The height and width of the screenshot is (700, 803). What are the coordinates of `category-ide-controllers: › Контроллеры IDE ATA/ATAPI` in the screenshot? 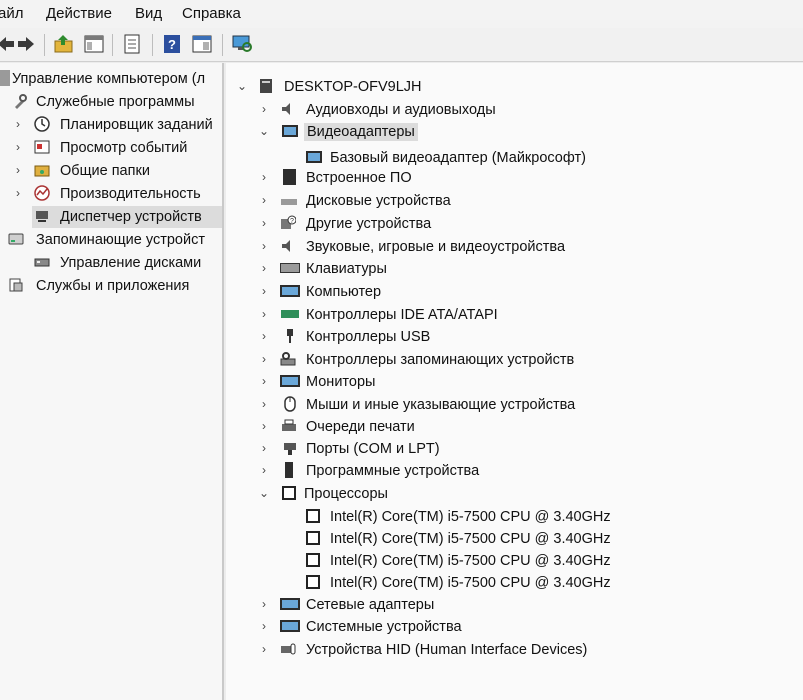 It's located at (514, 315).